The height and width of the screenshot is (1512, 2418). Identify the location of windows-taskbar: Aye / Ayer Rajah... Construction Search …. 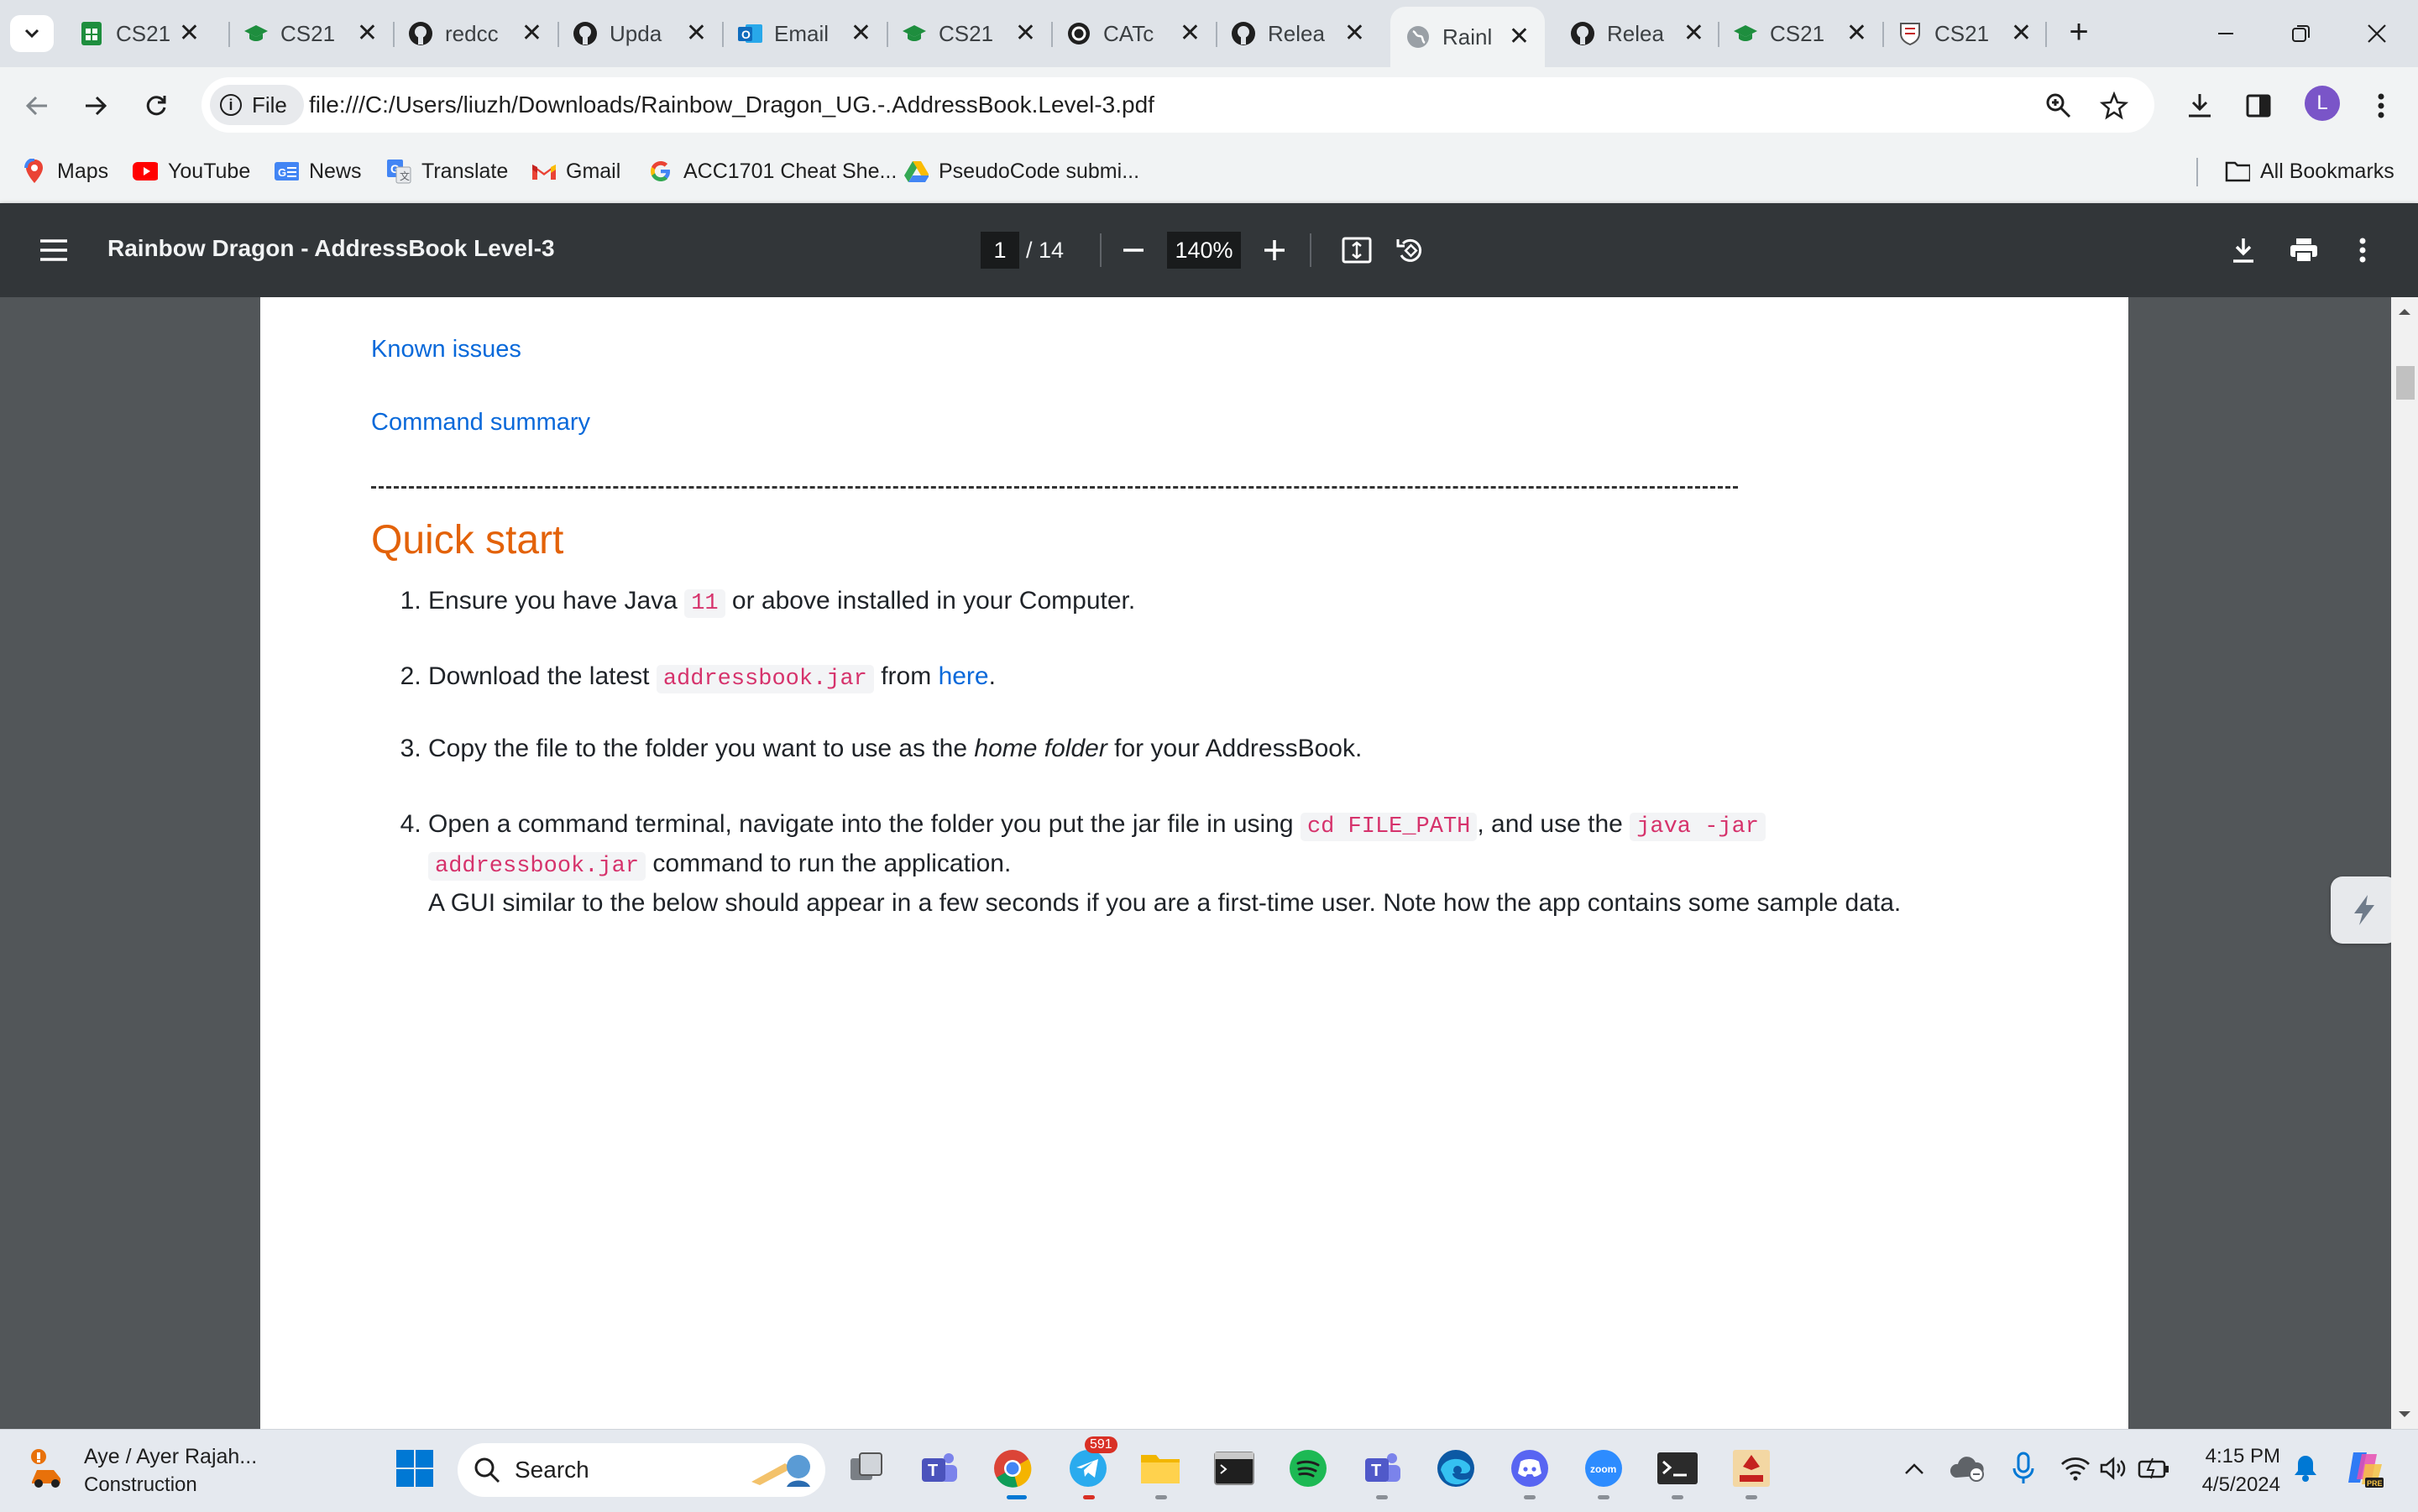
(1209, 1470).